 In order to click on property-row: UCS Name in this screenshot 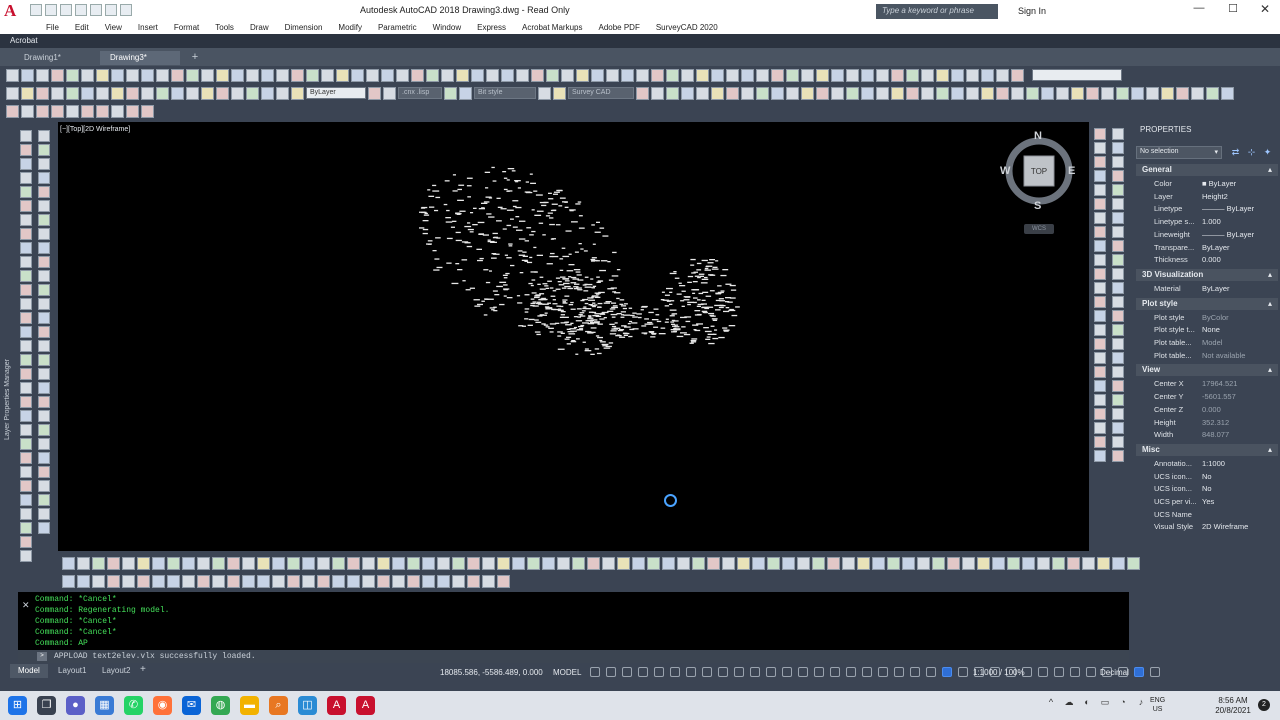, I will do `click(1207, 515)`.